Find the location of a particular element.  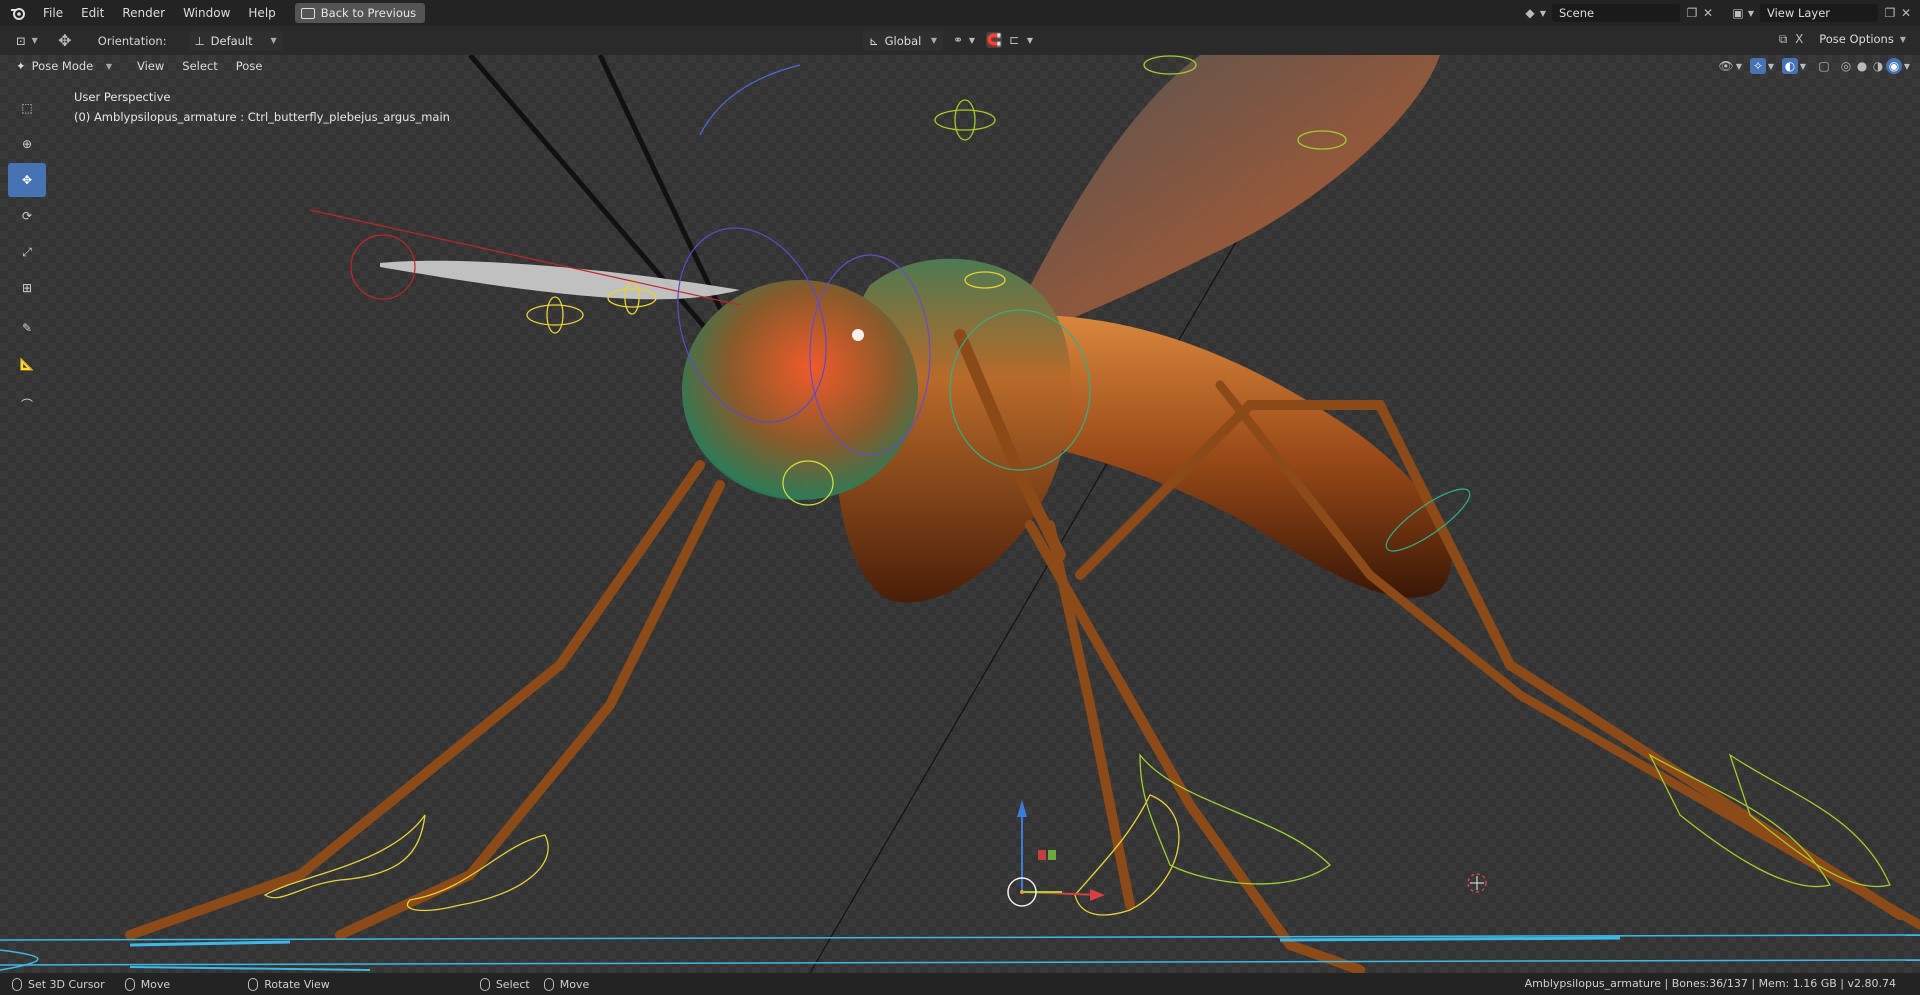

view-layer-field: View Layer is located at coordinates (1819, 13).